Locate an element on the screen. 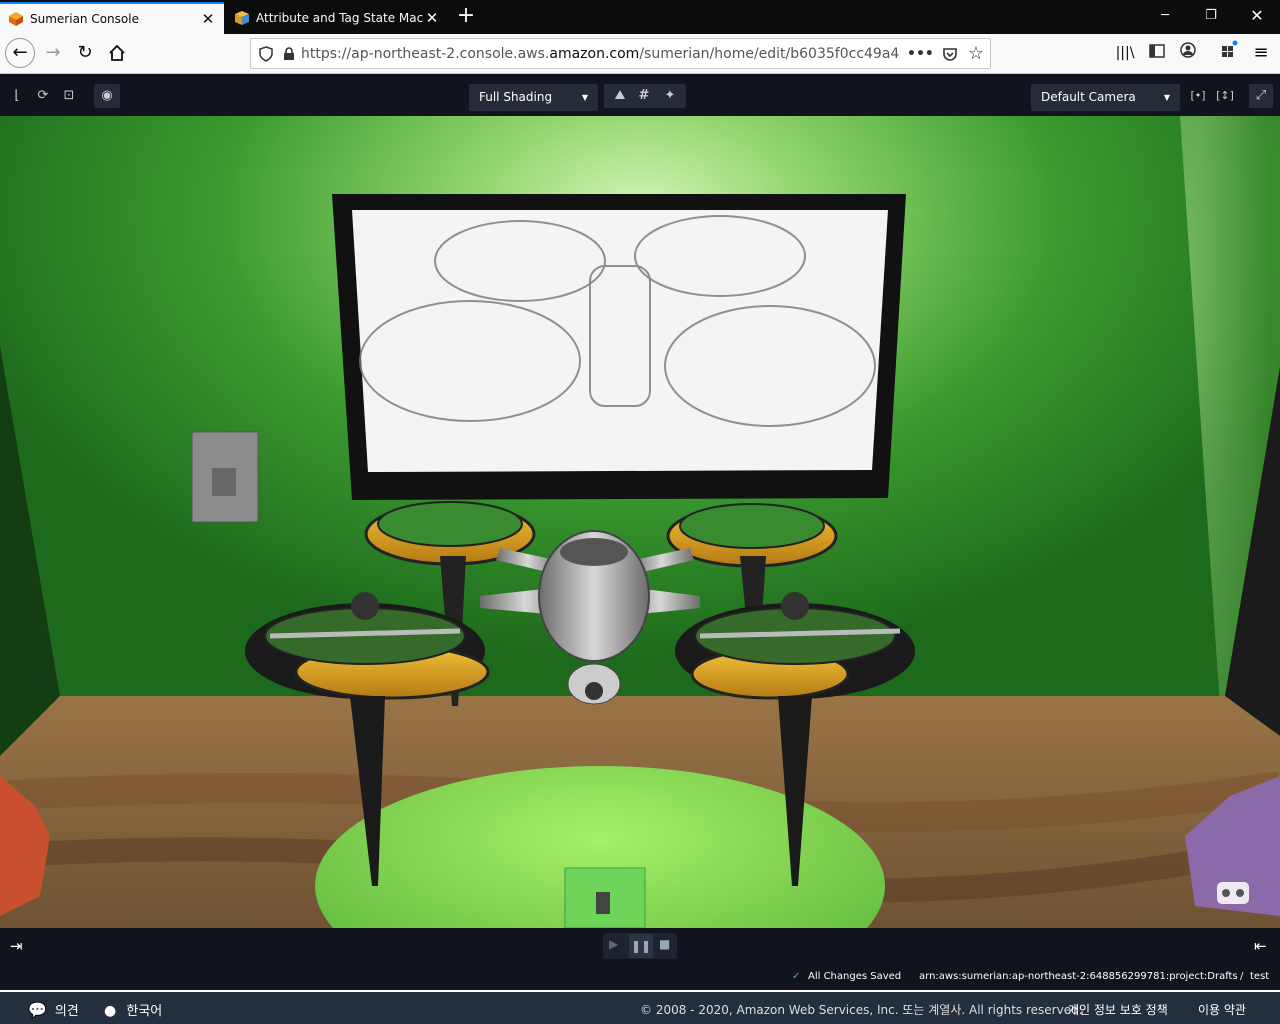 Image resolution: width=1280 pixels, height=1024 pixels. restore-button: ❐ is located at coordinates (1211, 17).